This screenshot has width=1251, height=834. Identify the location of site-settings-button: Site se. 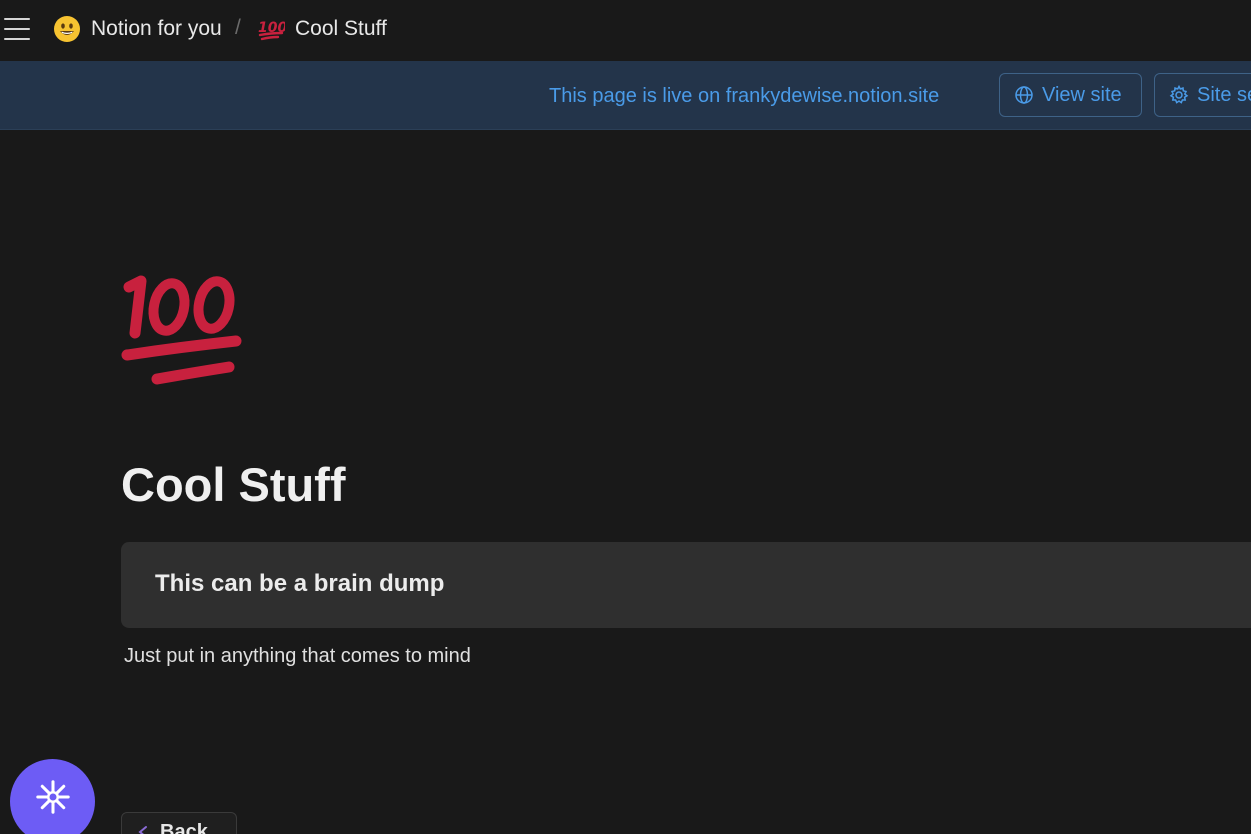
(1202, 95).